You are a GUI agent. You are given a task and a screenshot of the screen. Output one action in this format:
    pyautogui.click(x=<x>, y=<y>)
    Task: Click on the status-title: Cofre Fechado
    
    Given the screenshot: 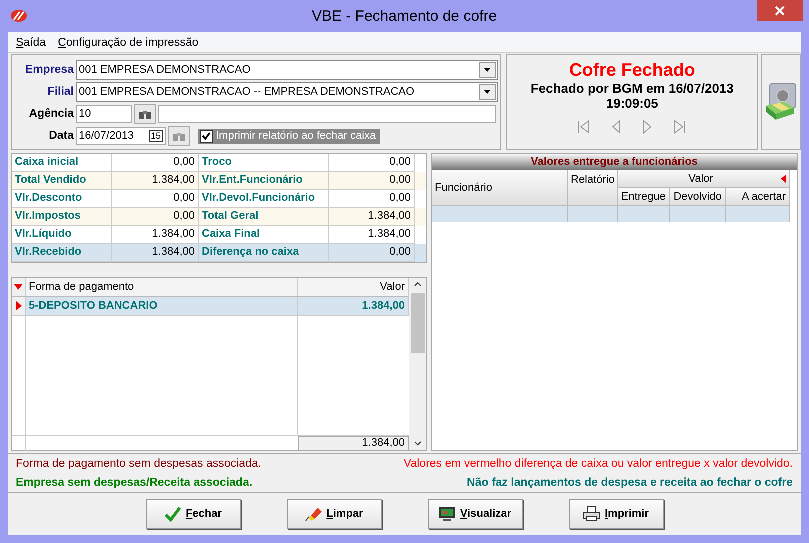 What is the action you would take?
    pyautogui.click(x=632, y=70)
    